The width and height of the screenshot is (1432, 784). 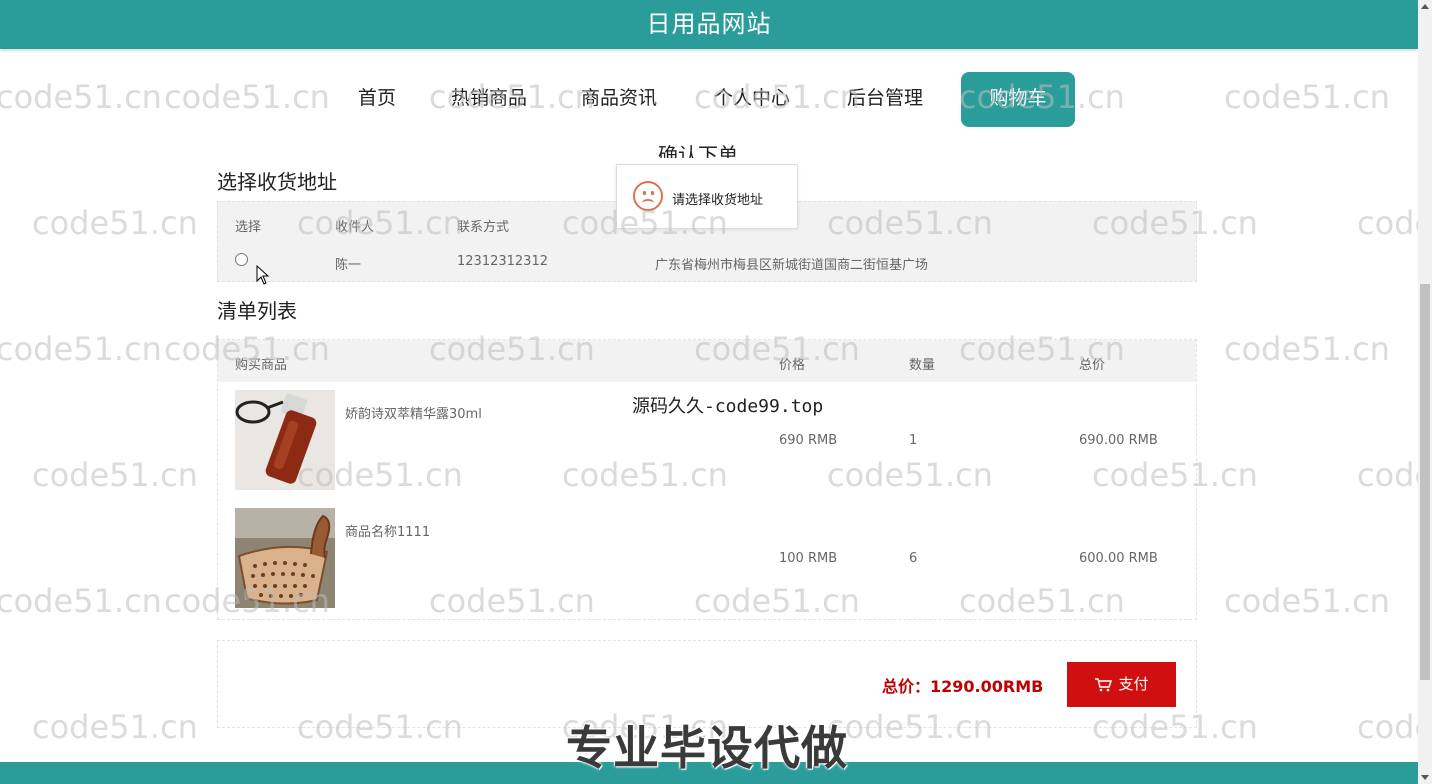 What do you see at coordinates (483, 227) in the screenshot?
I see `column-header-contact: 联系方式` at bounding box center [483, 227].